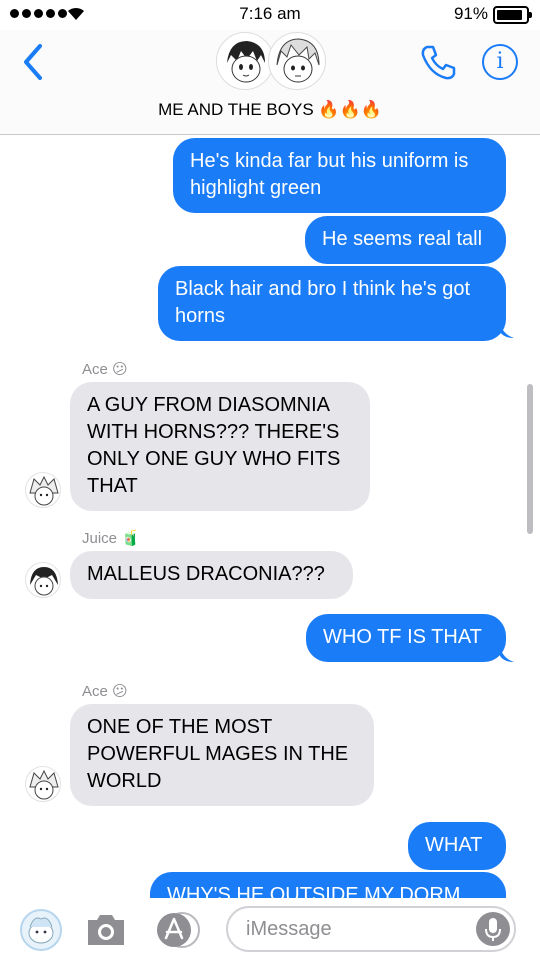 The height and width of the screenshot is (960, 540). Describe the element at coordinates (438, 62) in the screenshot. I see `phone-icon` at that location.